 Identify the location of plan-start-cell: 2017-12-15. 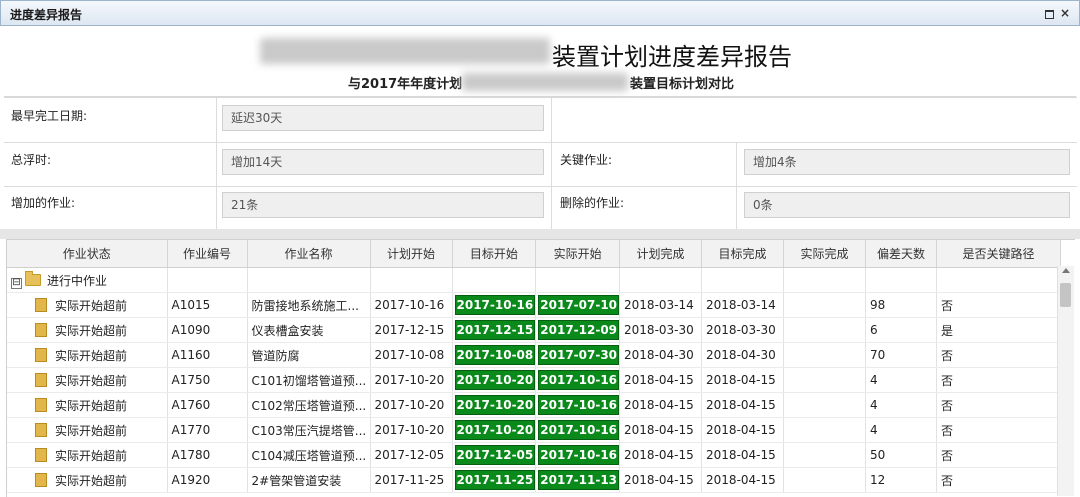
(411, 330).